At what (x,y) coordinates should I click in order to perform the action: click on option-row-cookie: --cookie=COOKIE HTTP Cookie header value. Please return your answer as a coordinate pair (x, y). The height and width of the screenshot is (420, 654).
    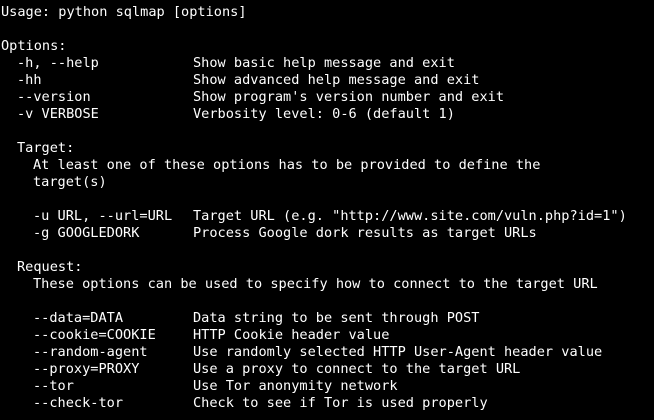
    Looking at the image, I should click on (327, 335).